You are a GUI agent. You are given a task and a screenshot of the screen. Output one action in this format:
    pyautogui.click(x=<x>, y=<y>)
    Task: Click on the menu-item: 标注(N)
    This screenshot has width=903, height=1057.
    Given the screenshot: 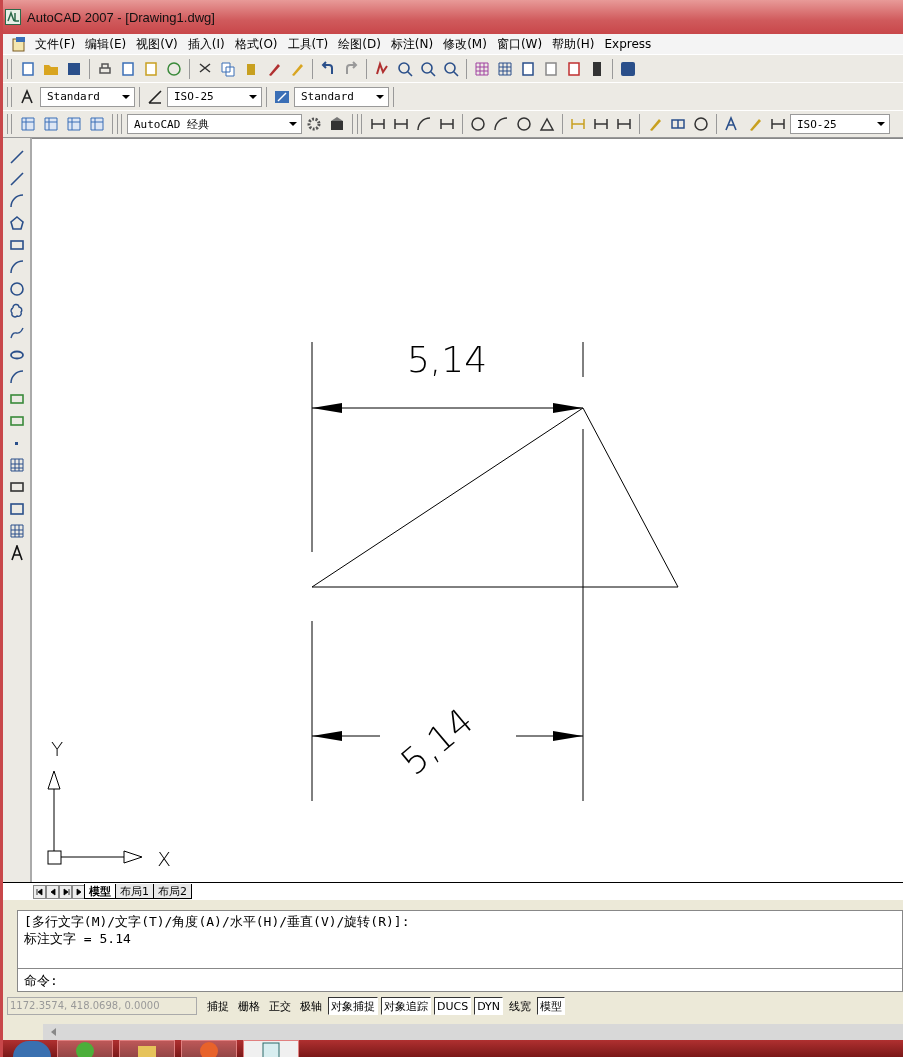 What is the action you would take?
    pyautogui.click(x=413, y=44)
    